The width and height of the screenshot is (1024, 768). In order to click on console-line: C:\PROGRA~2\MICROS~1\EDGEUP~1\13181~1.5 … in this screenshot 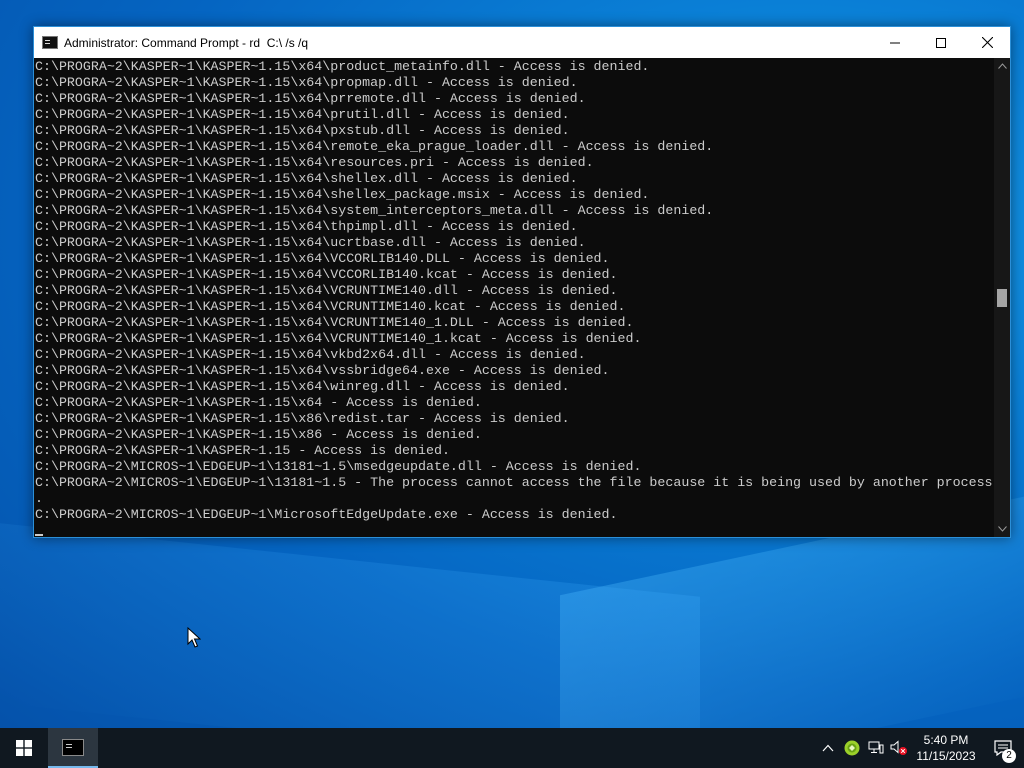, I will do `click(514, 482)`.